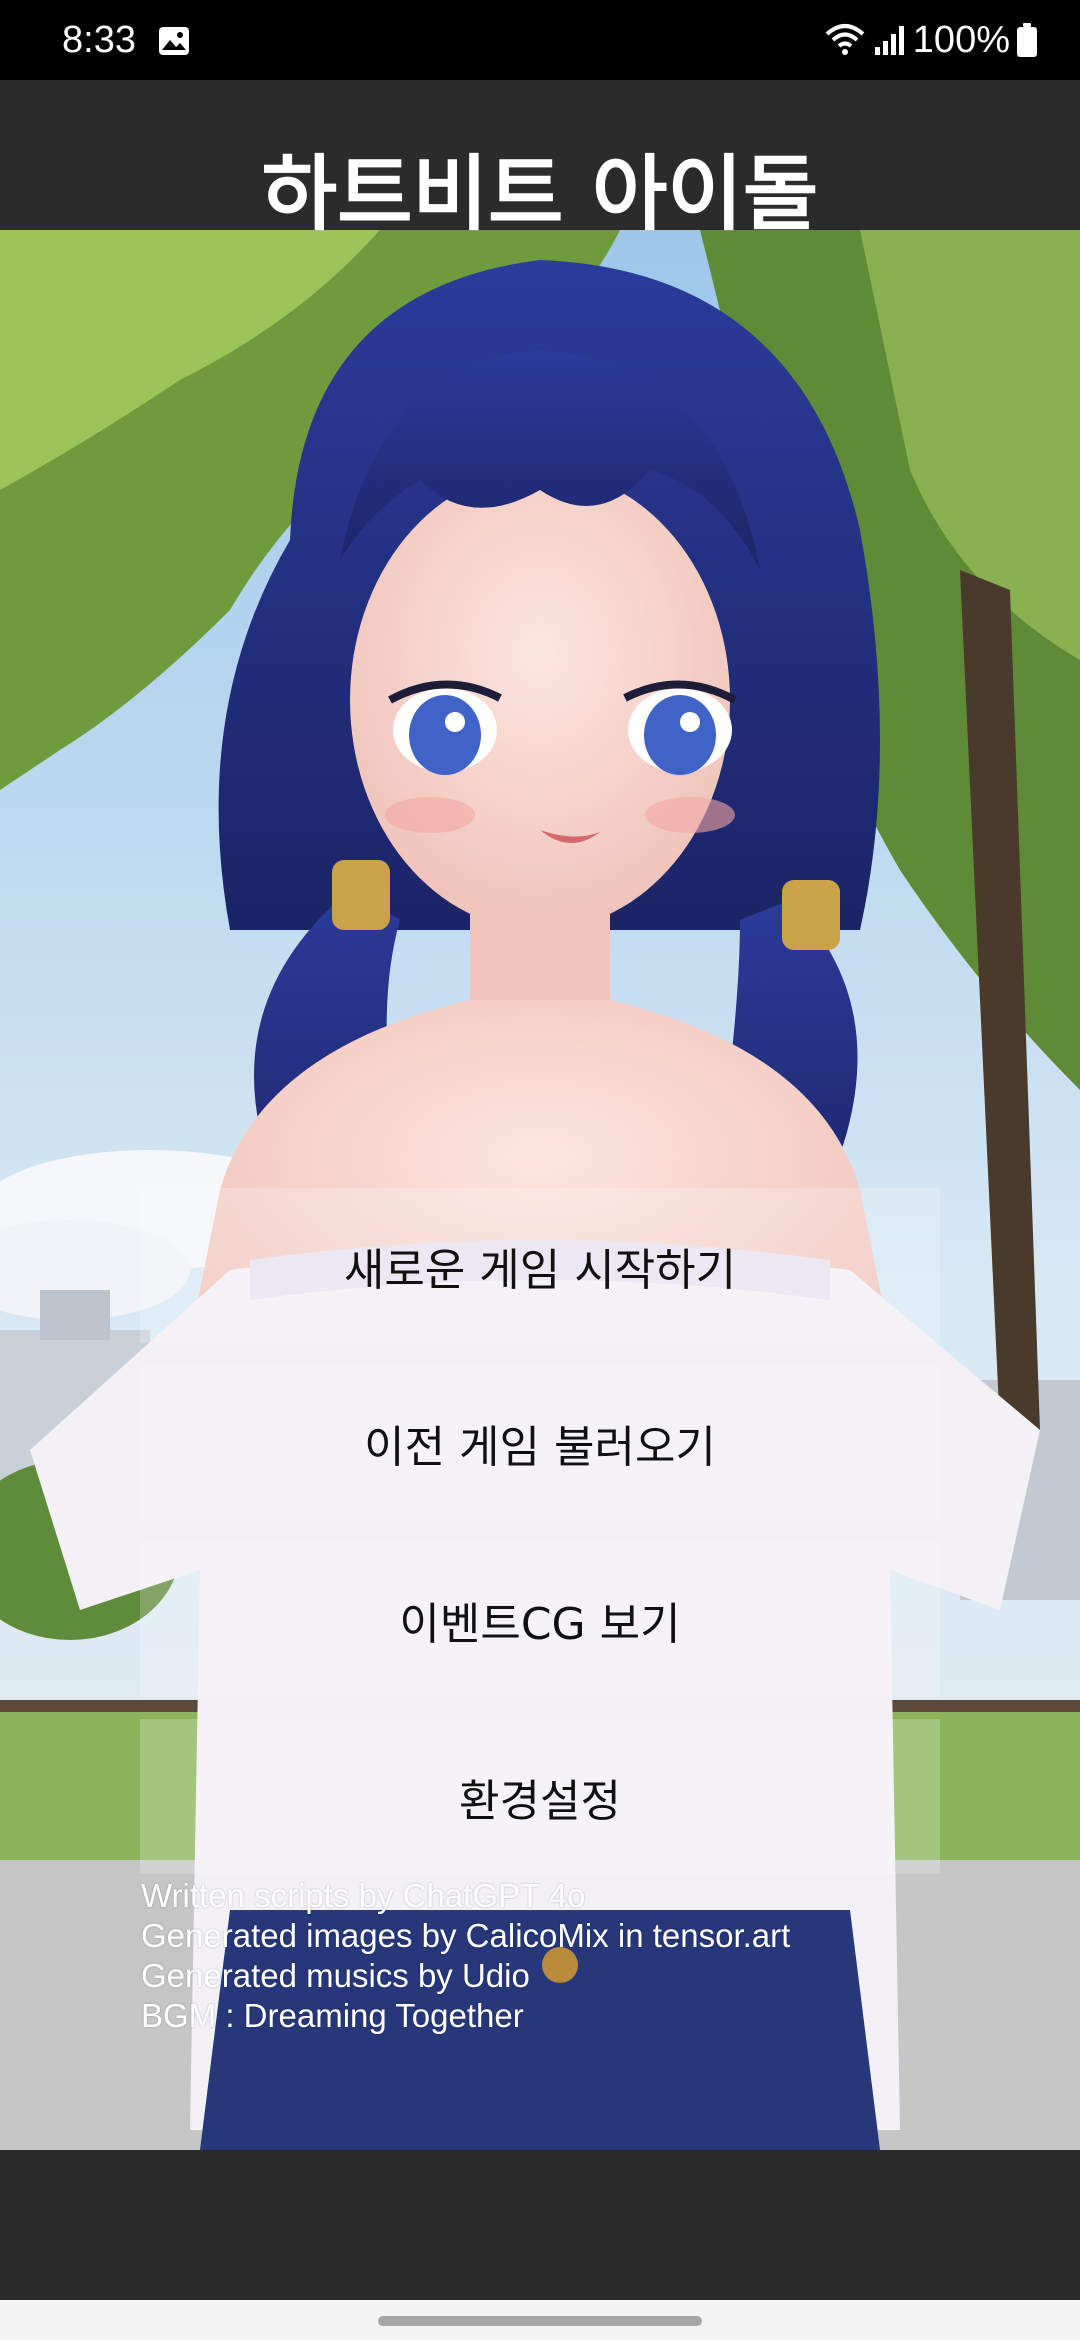 This screenshot has width=1080, height=2340. I want to click on credit-line: Generated musics by Udio, so click(335, 1975).